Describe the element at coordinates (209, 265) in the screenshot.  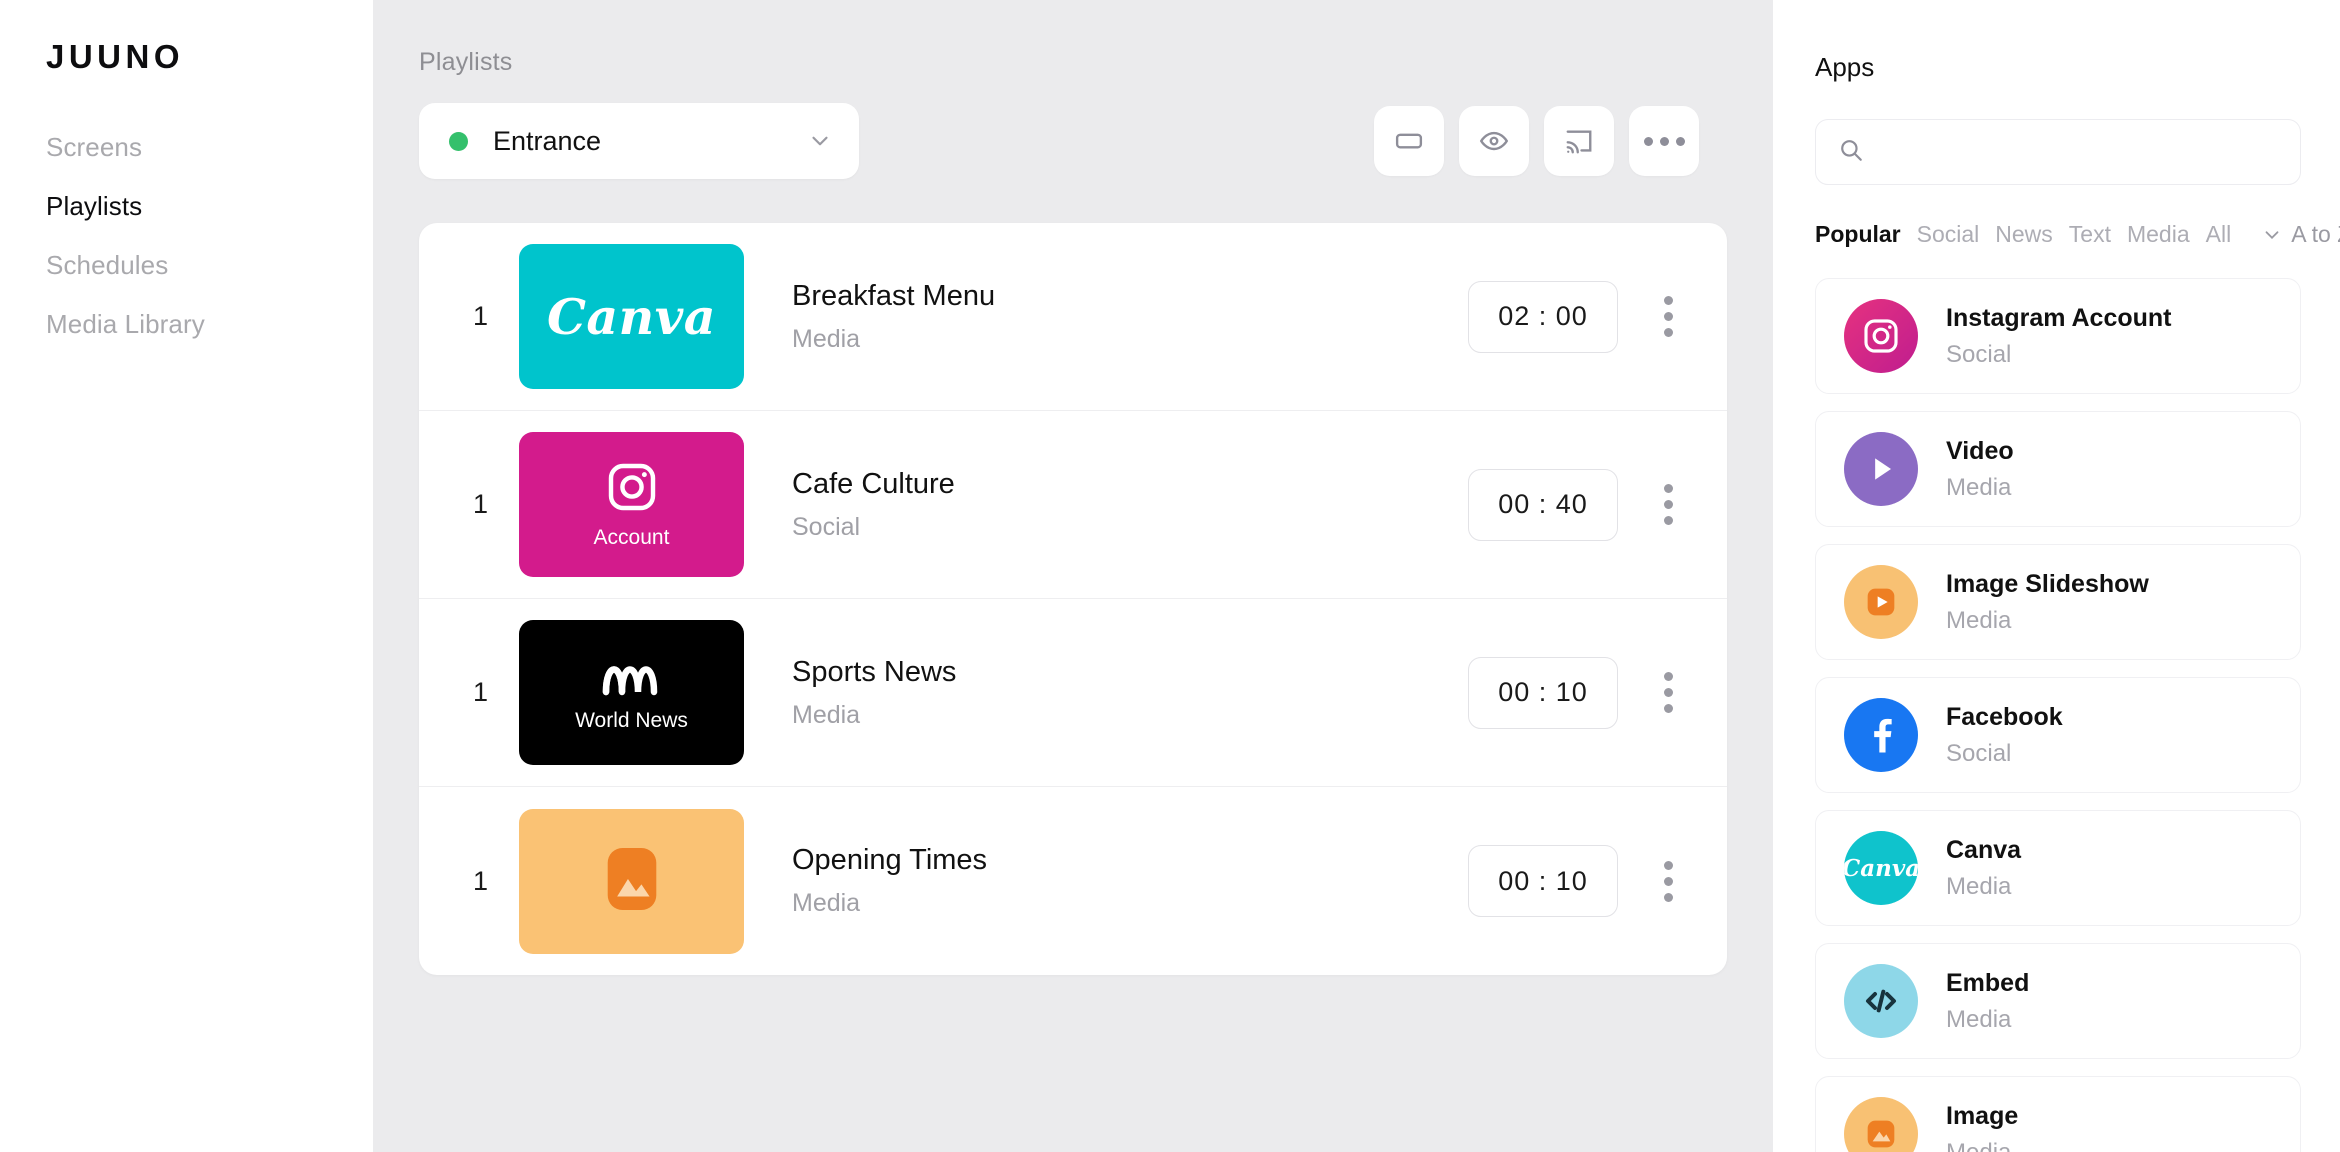
I see `sidebar-item-schedules: Schedules` at that location.